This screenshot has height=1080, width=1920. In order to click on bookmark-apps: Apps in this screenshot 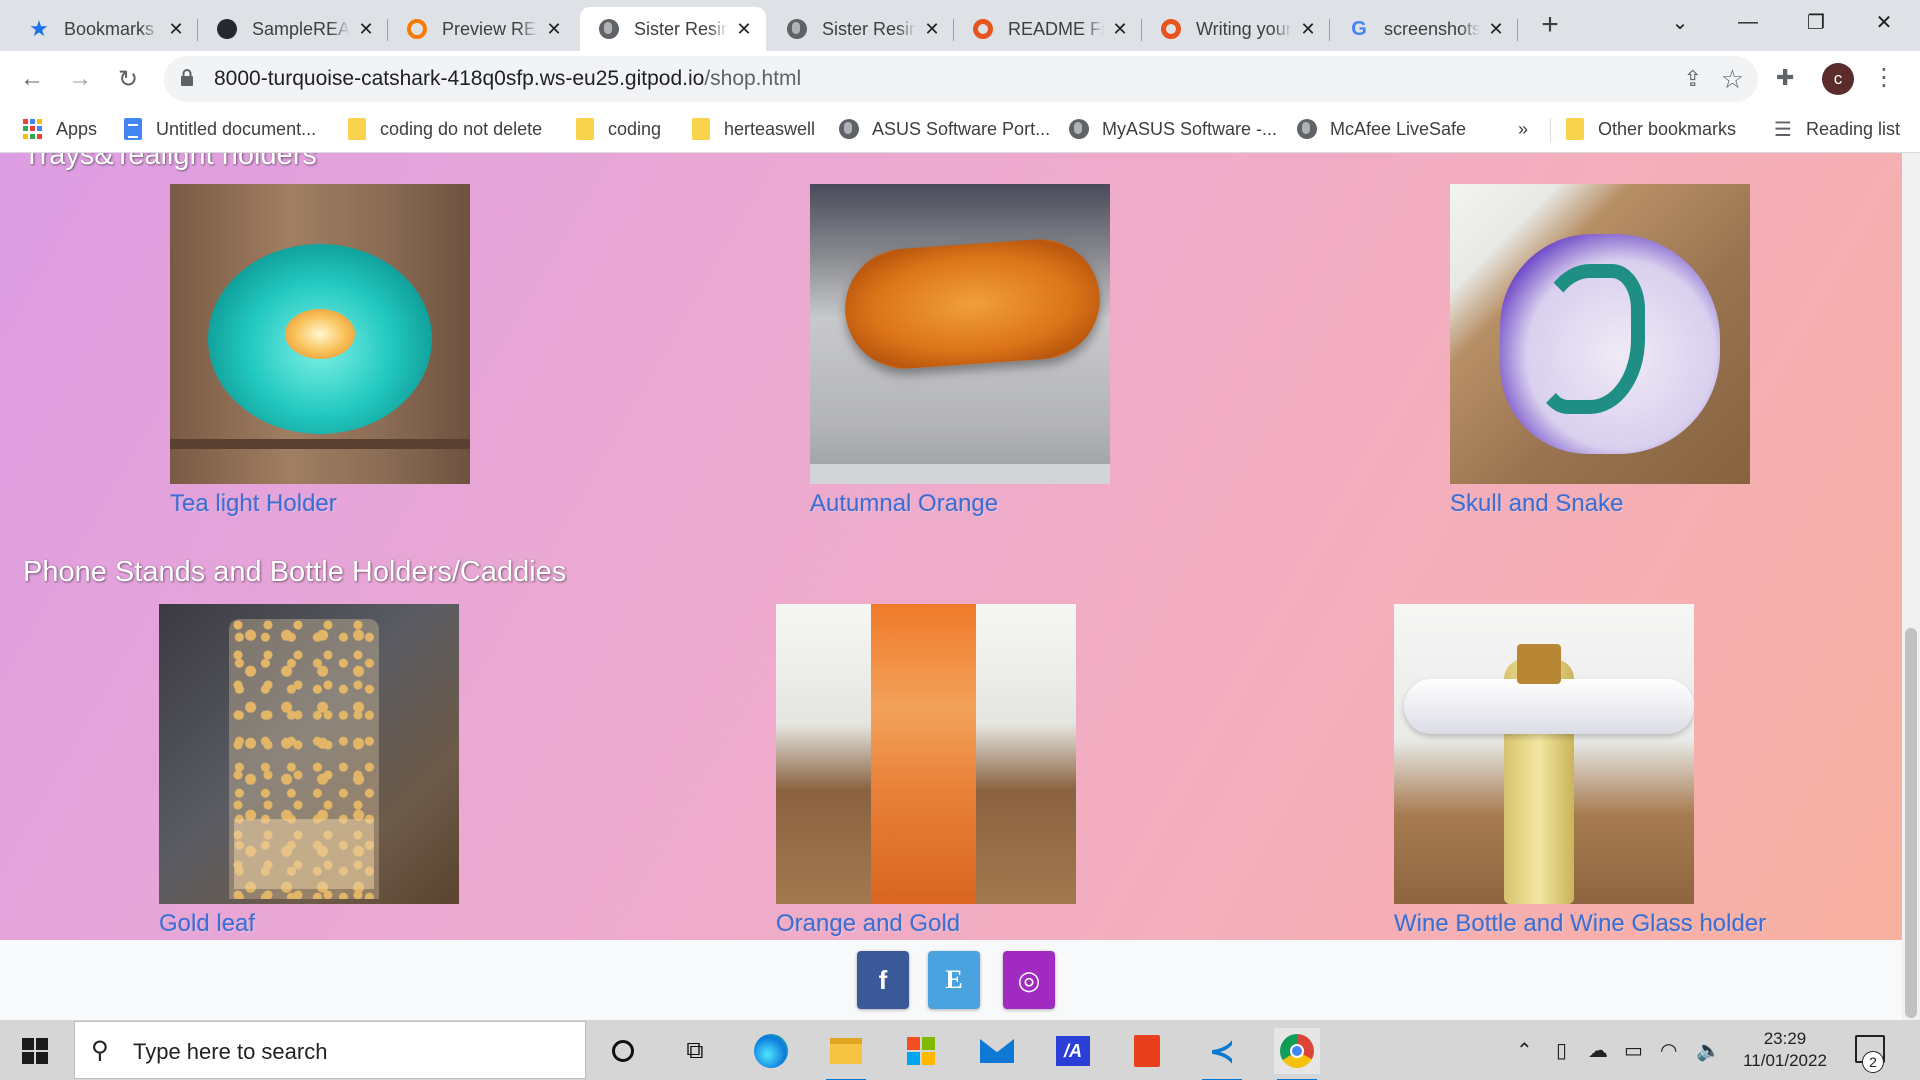, I will do `click(59, 129)`.